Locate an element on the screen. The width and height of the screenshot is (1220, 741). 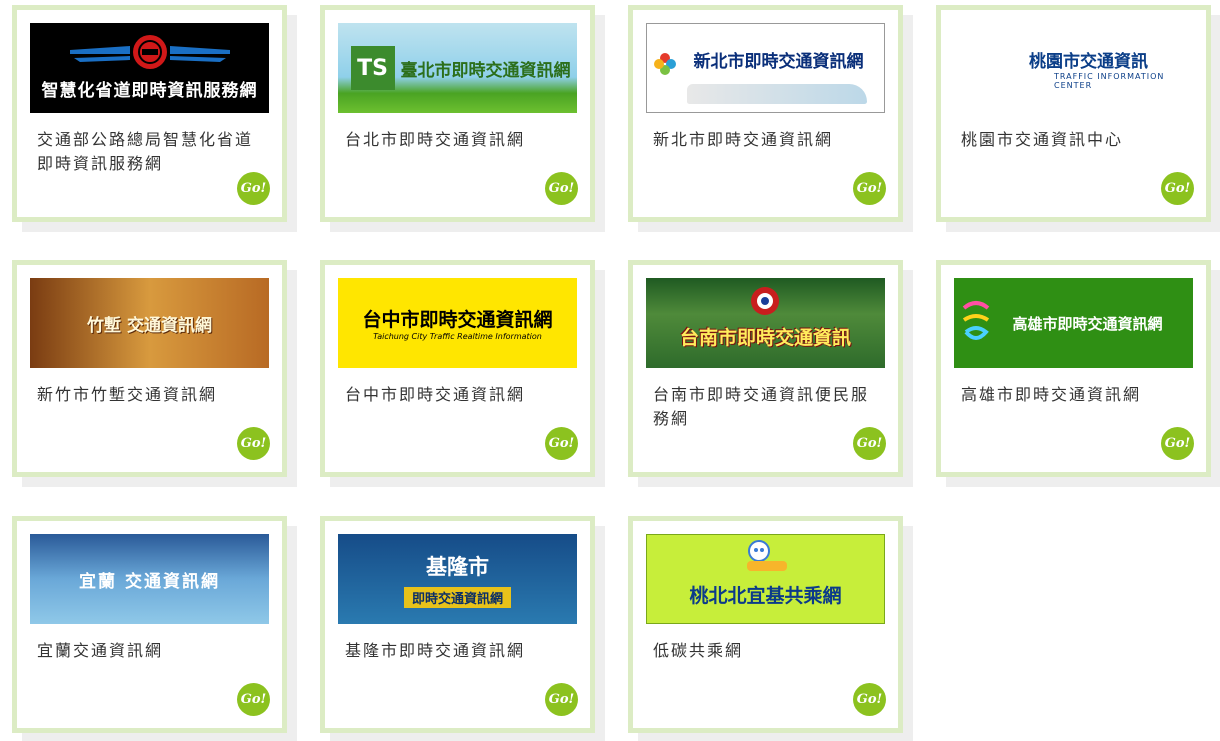
cartoon-mascot-icon is located at coordinates (767, 555).